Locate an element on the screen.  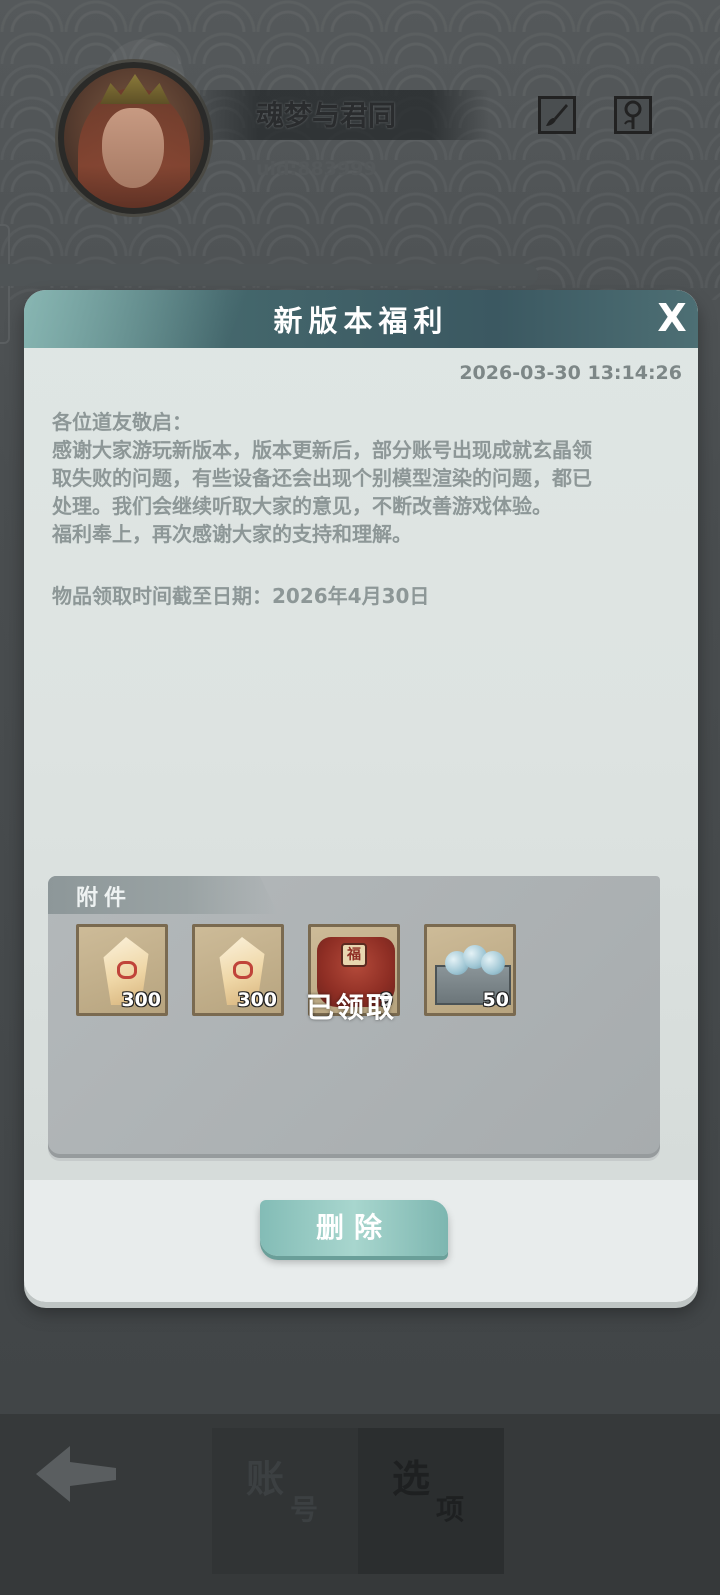
rose-icon is located at coordinates (633, 115).